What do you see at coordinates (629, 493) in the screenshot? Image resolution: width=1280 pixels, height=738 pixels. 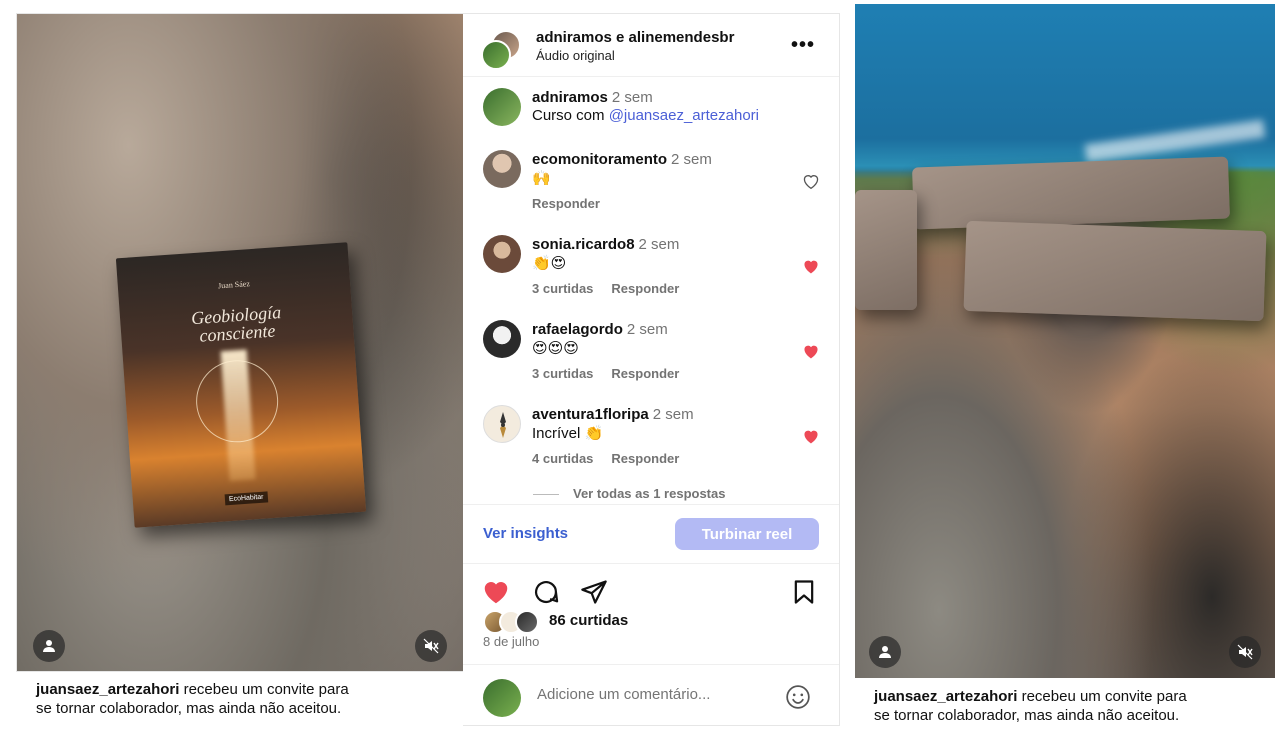 I see `view-replies-button: Ver todas as 1 respostas` at bounding box center [629, 493].